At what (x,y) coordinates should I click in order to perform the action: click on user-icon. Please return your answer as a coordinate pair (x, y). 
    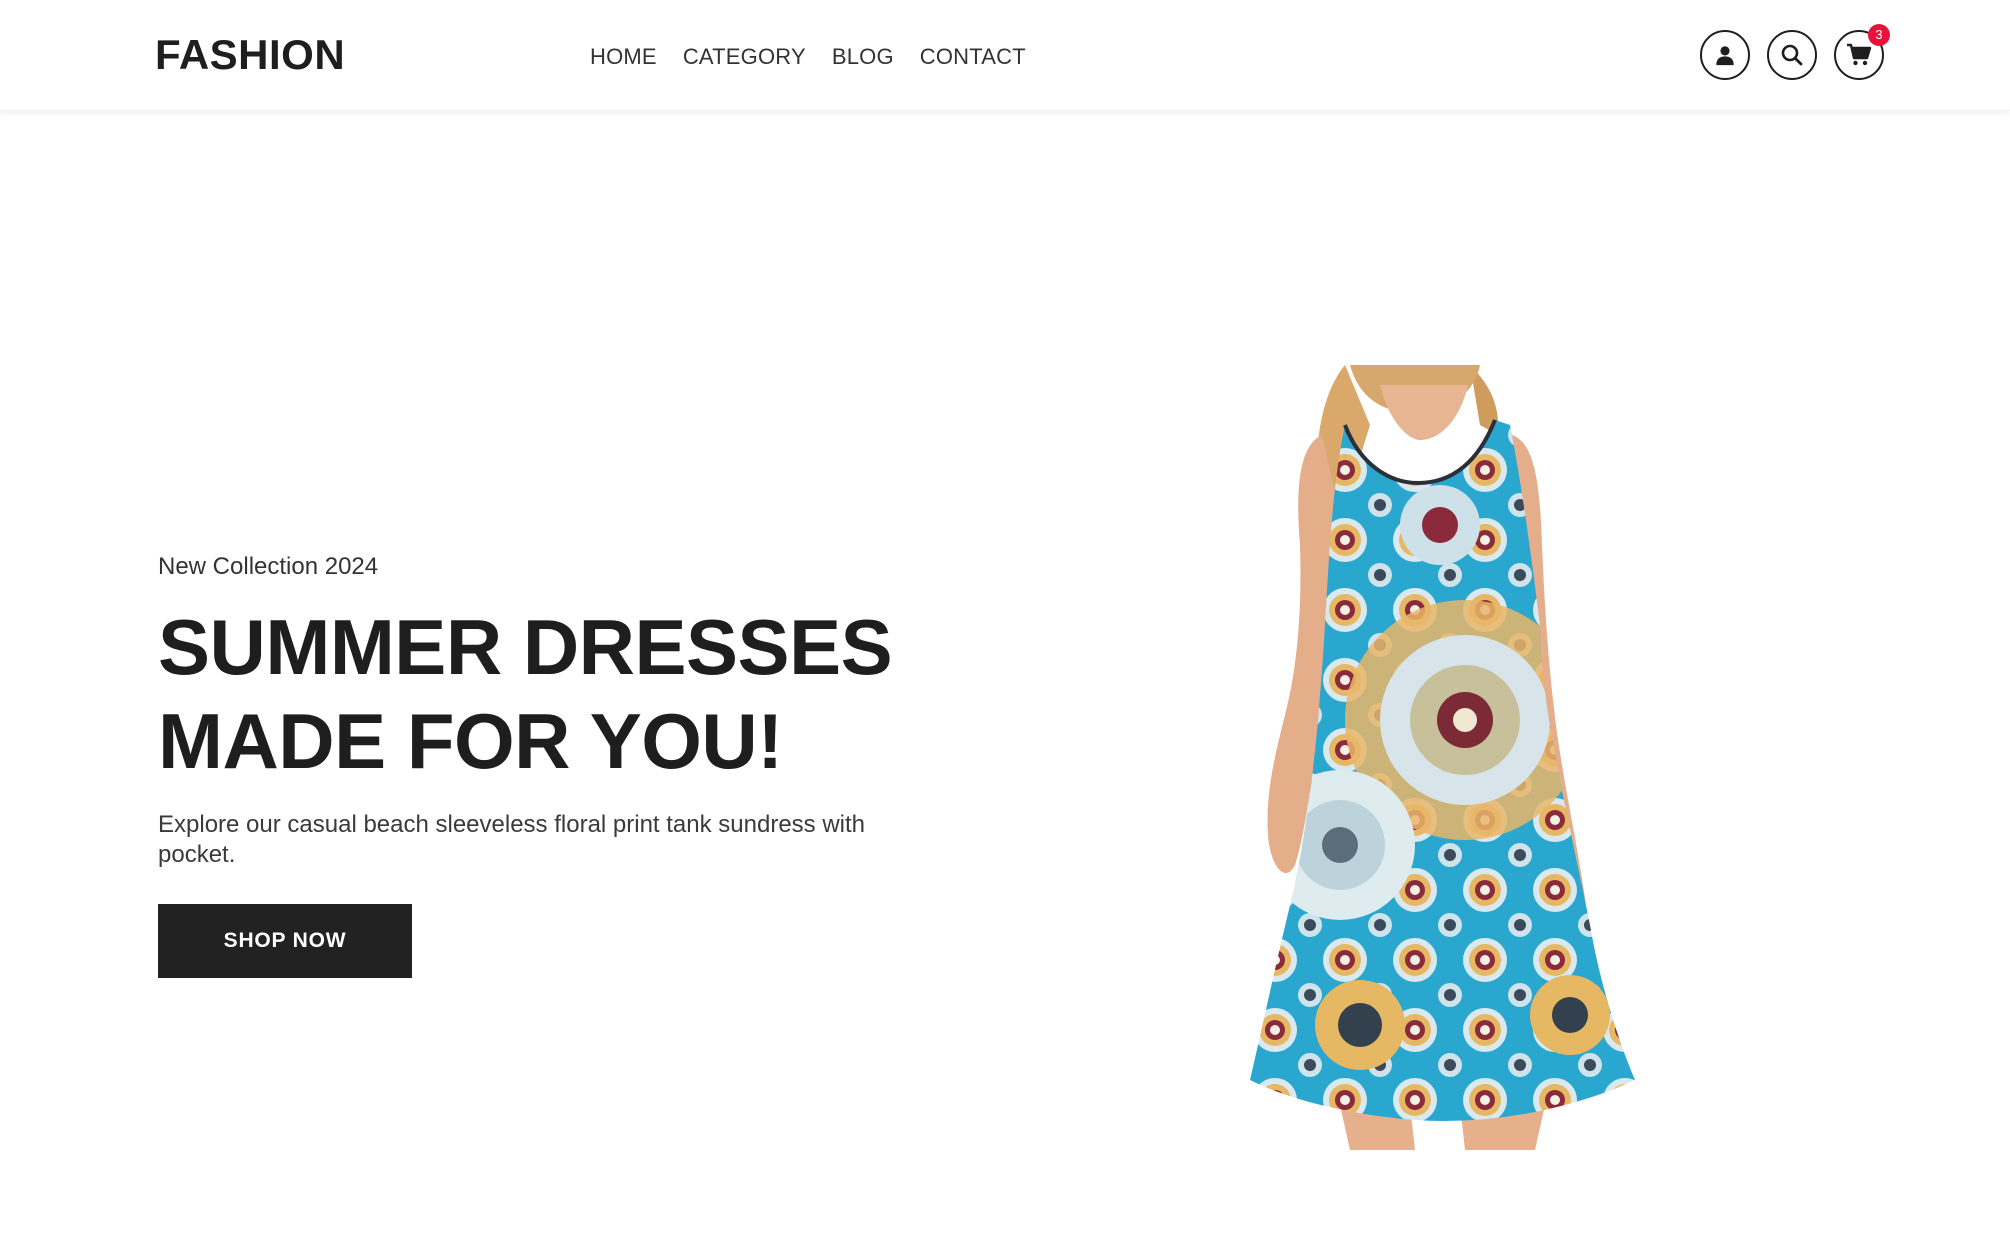
    Looking at the image, I should click on (1725, 56).